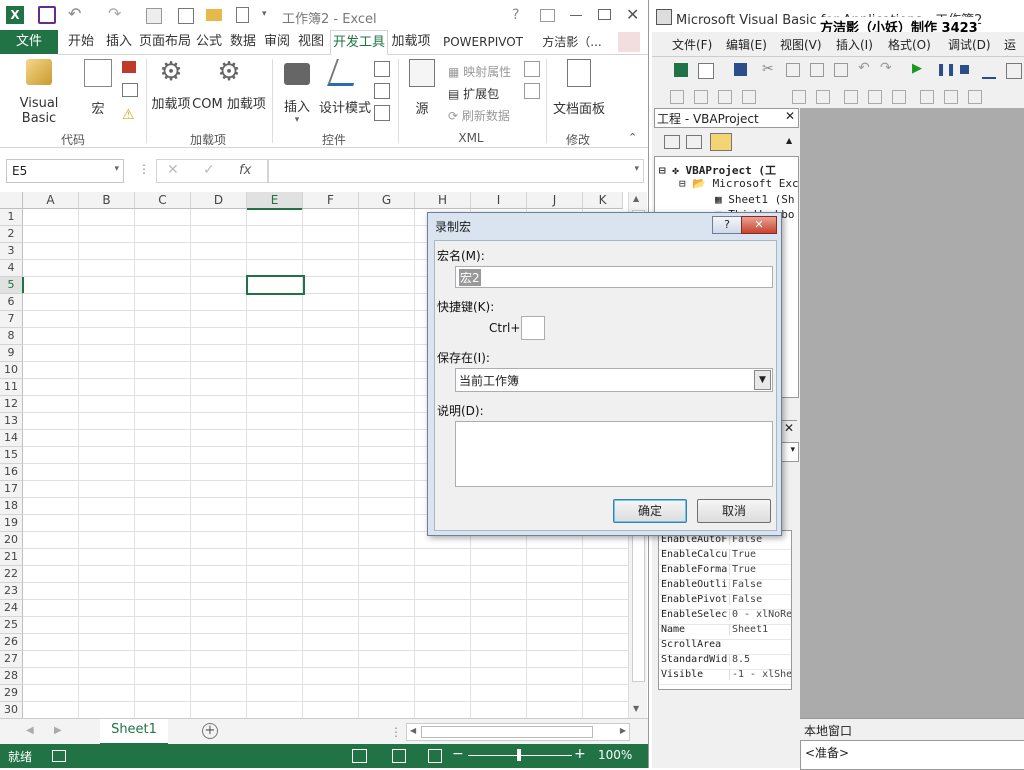 The image size is (1024, 770). What do you see at coordinates (964, 69) in the screenshot?
I see `reset-icon` at bounding box center [964, 69].